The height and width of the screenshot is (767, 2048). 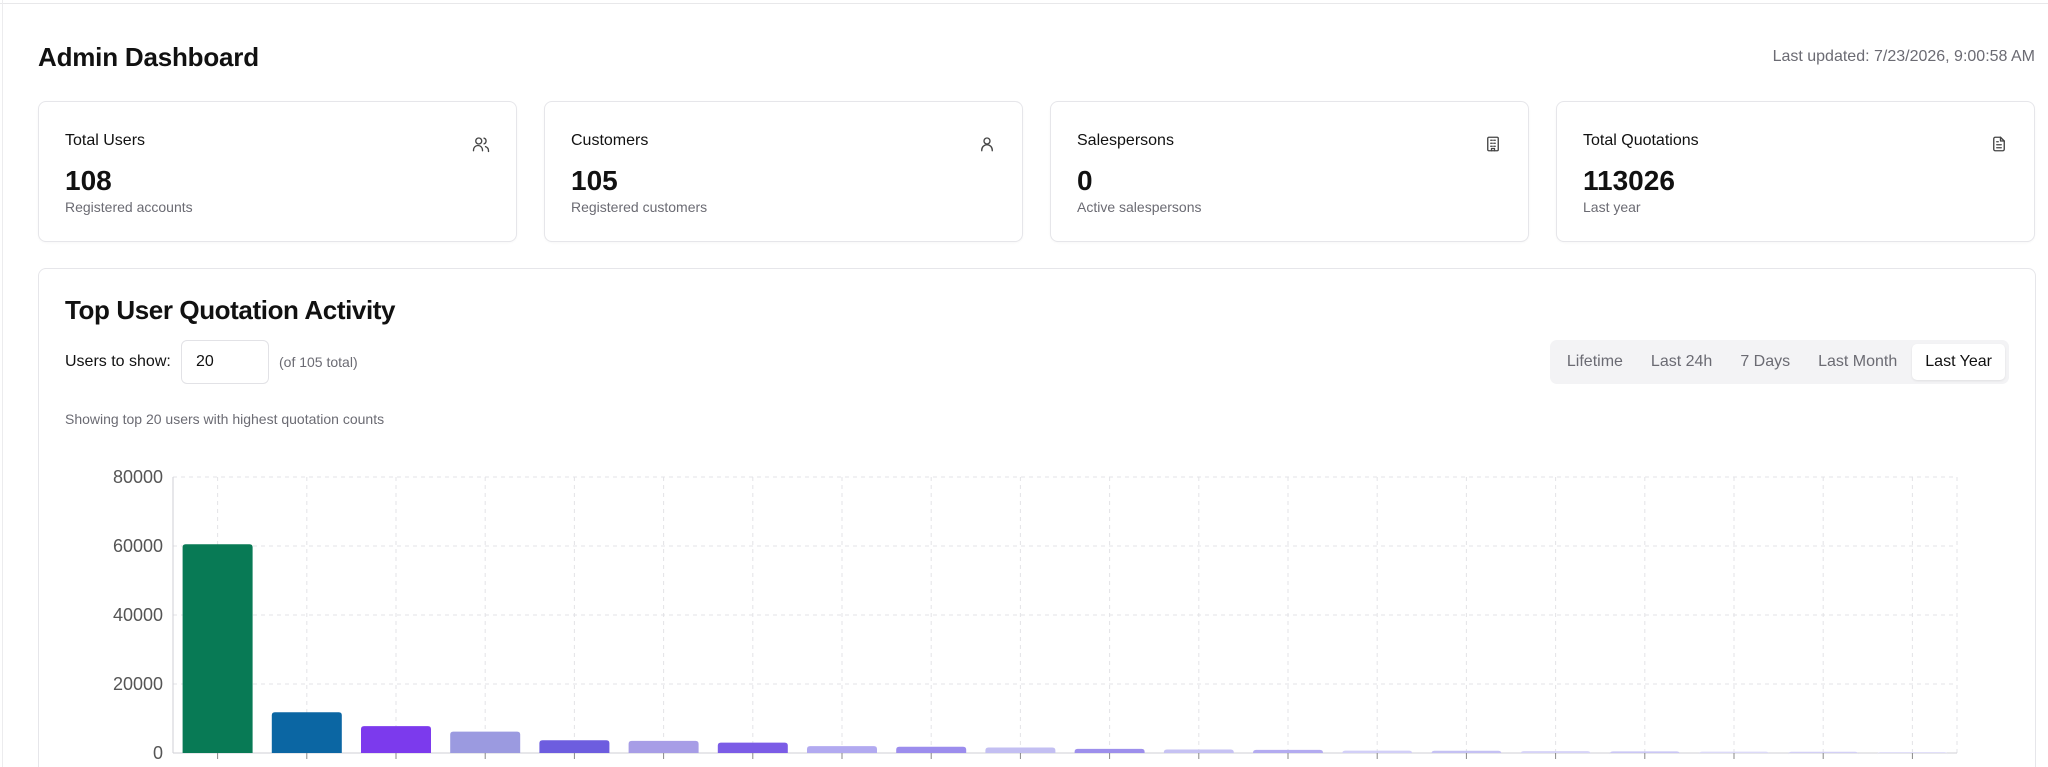 I want to click on left-divider, so click(x=2, y=383).